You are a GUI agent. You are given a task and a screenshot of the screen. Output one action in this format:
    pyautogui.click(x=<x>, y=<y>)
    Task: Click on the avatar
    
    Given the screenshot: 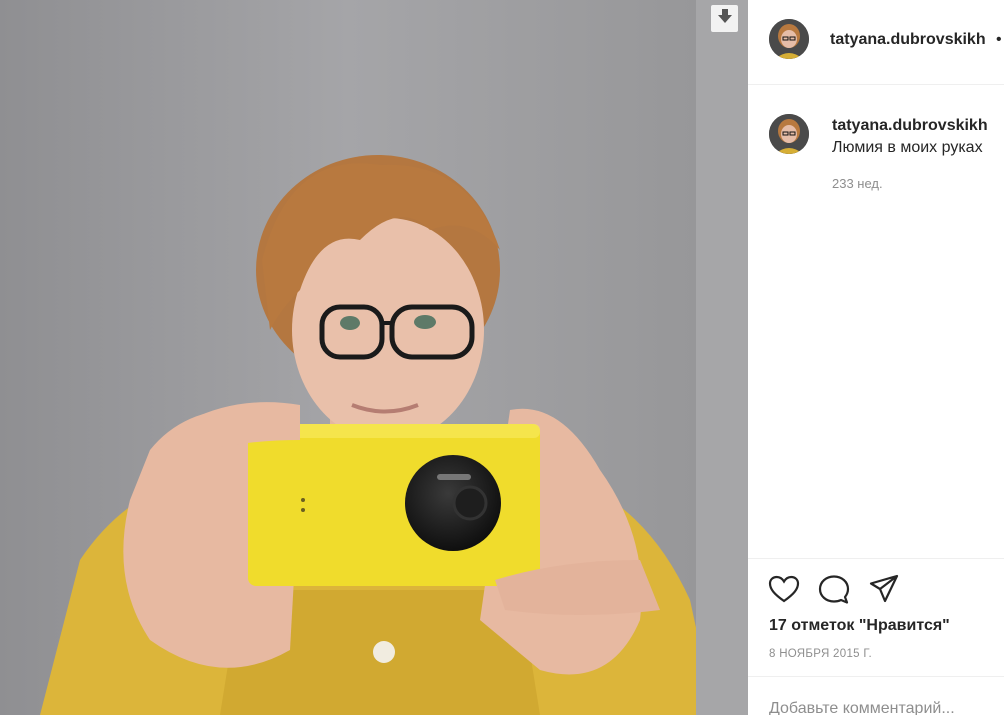 What is the action you would take?
    pyautogui.click(x=789, y=39)
    